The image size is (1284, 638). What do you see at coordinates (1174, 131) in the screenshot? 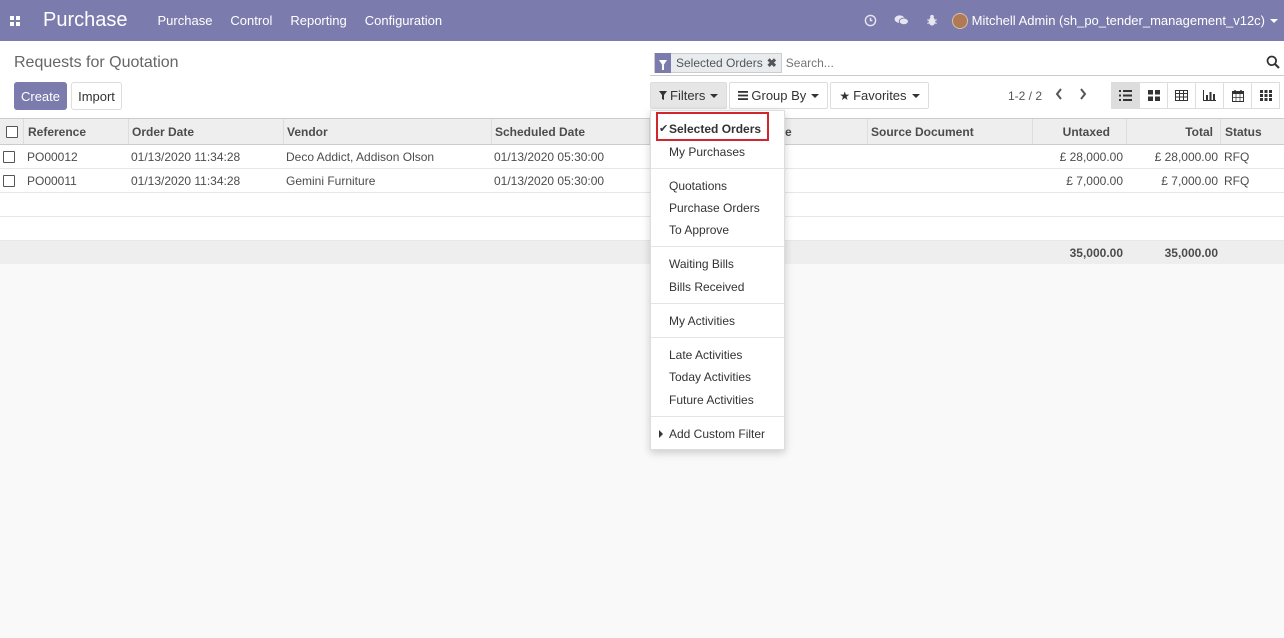
I see `header-total: Total` at bounding box center [1174, 131].